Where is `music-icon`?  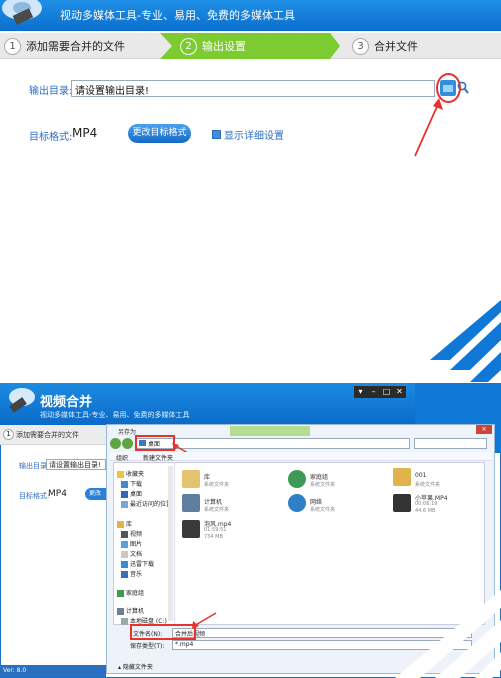 music-icon is located at coordinates (124, 574).